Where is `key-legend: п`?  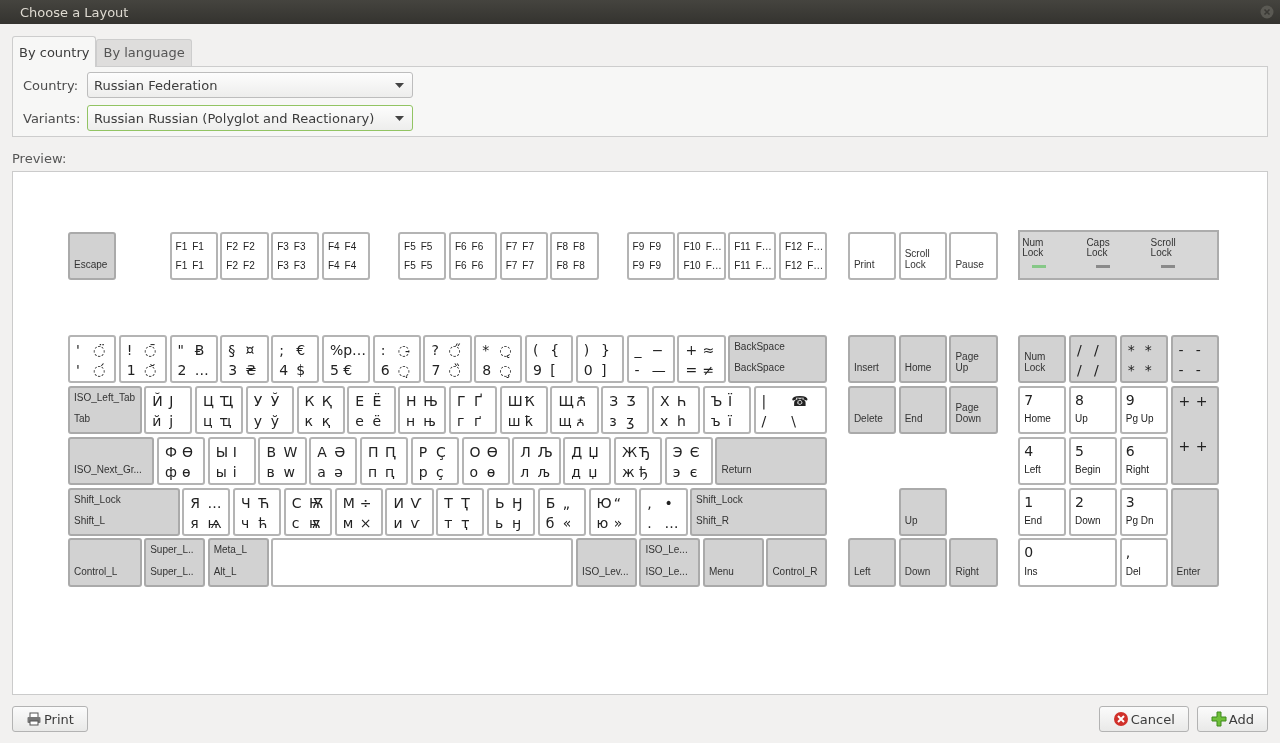
key-legend: п is located at coordinates (373, 471).